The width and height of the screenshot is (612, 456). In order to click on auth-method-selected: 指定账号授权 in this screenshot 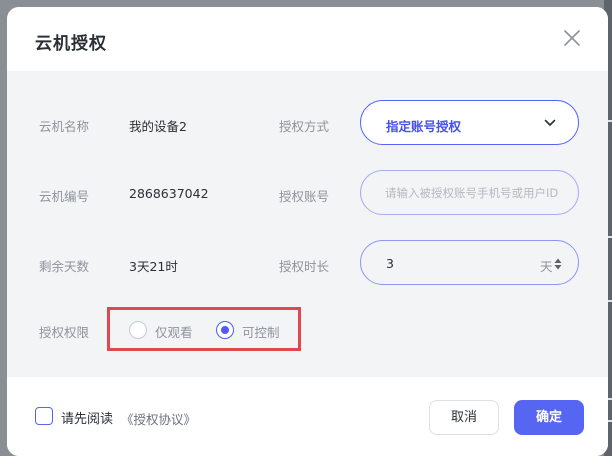, I will do `click(424, 126)`.